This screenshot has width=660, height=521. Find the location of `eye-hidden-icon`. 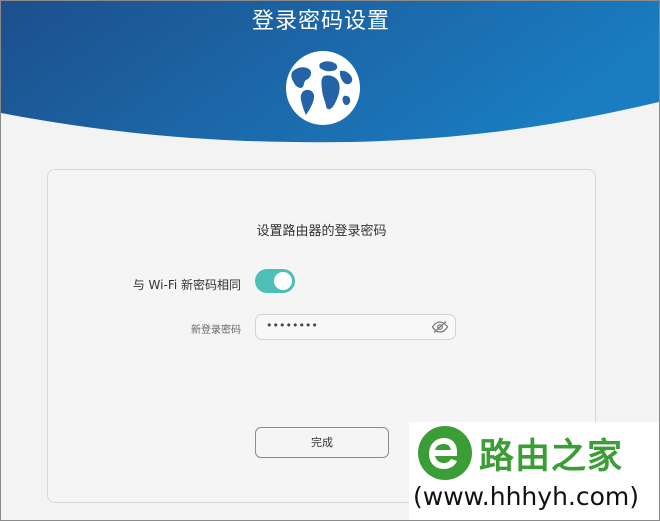

eye-hidden-icon is located at coordinates (440, 327).